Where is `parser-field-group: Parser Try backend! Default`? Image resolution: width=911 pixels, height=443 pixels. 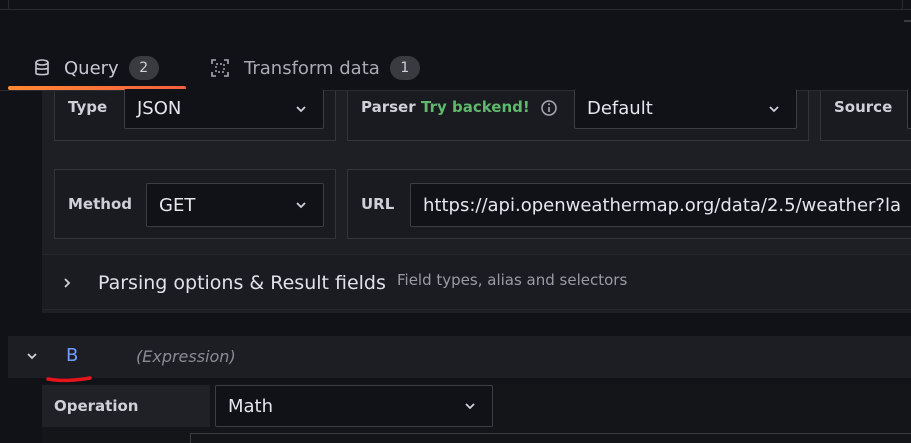
parser-field-group: Parser Try backend! Default is located at coordinates (578, 115).